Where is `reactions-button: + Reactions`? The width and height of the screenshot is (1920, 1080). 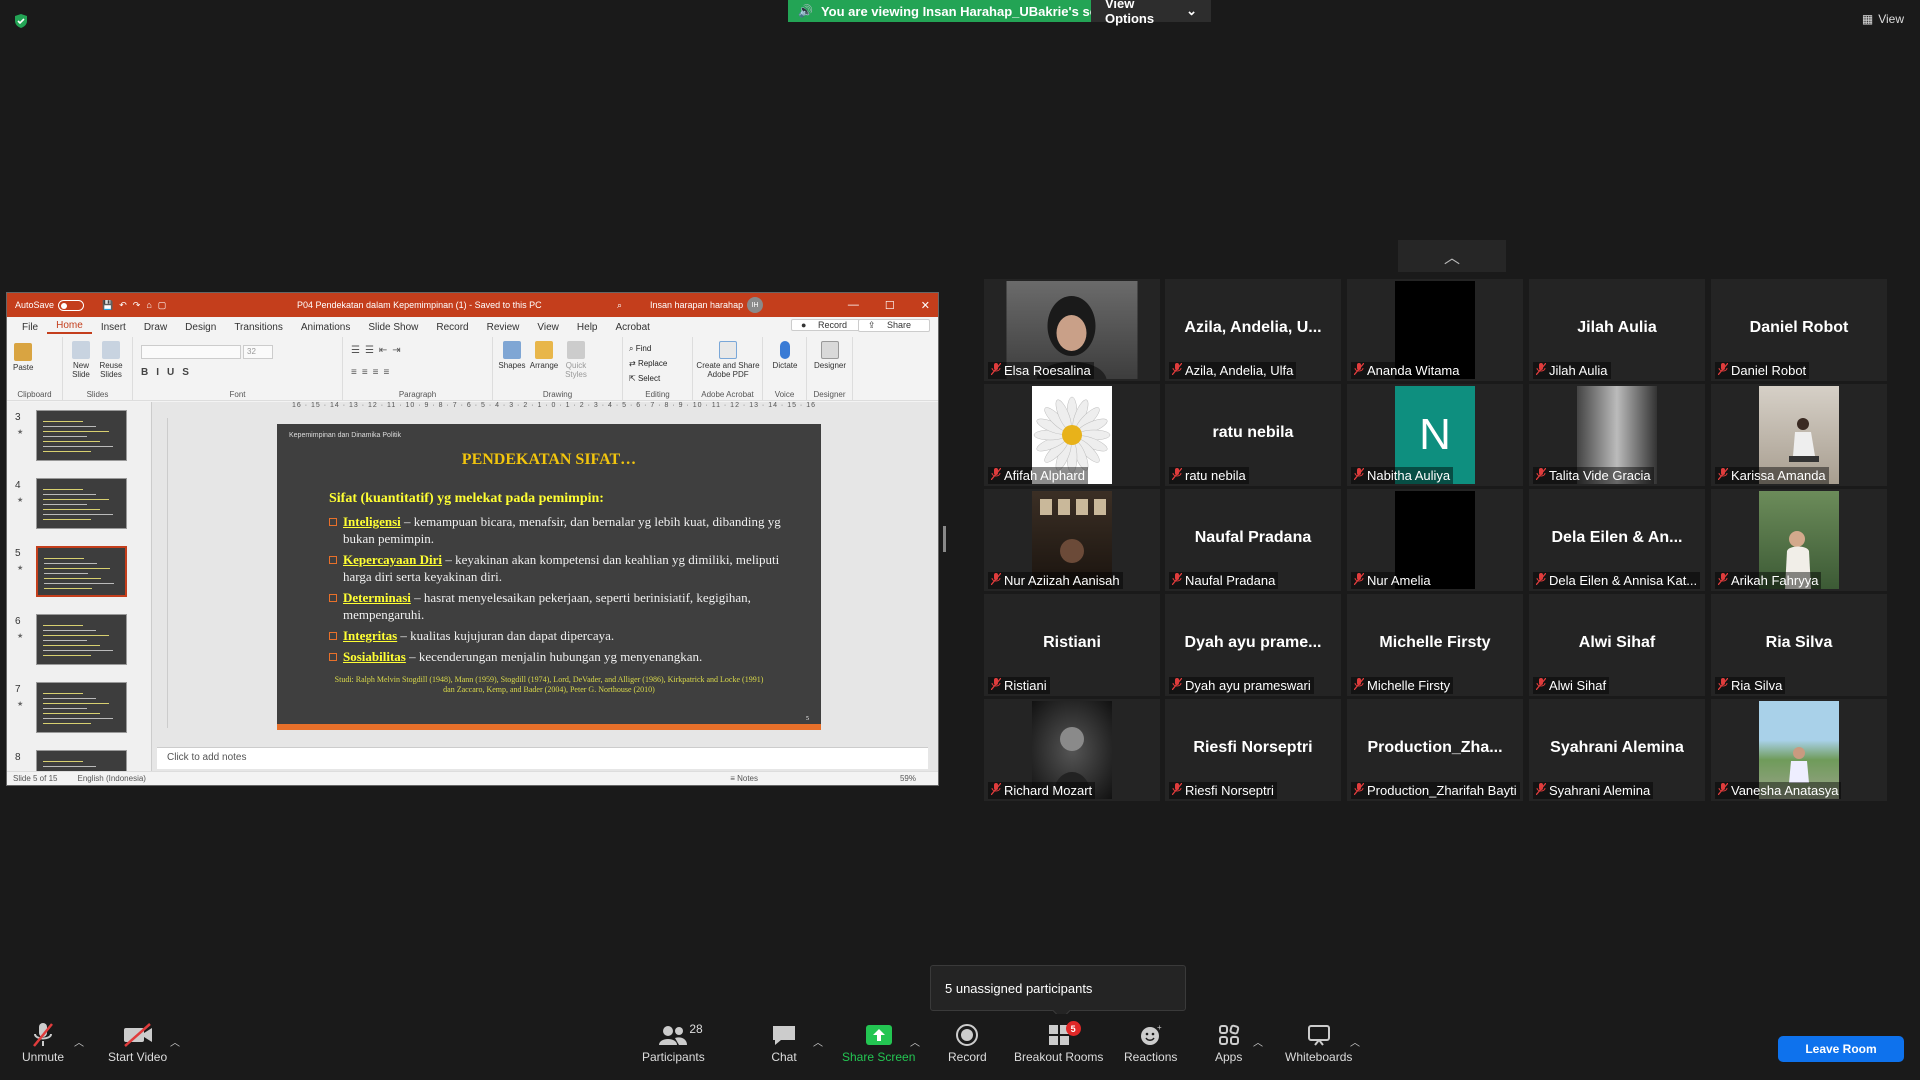 reactions-button: + Reactions is located at coordinates (1150, 1042).